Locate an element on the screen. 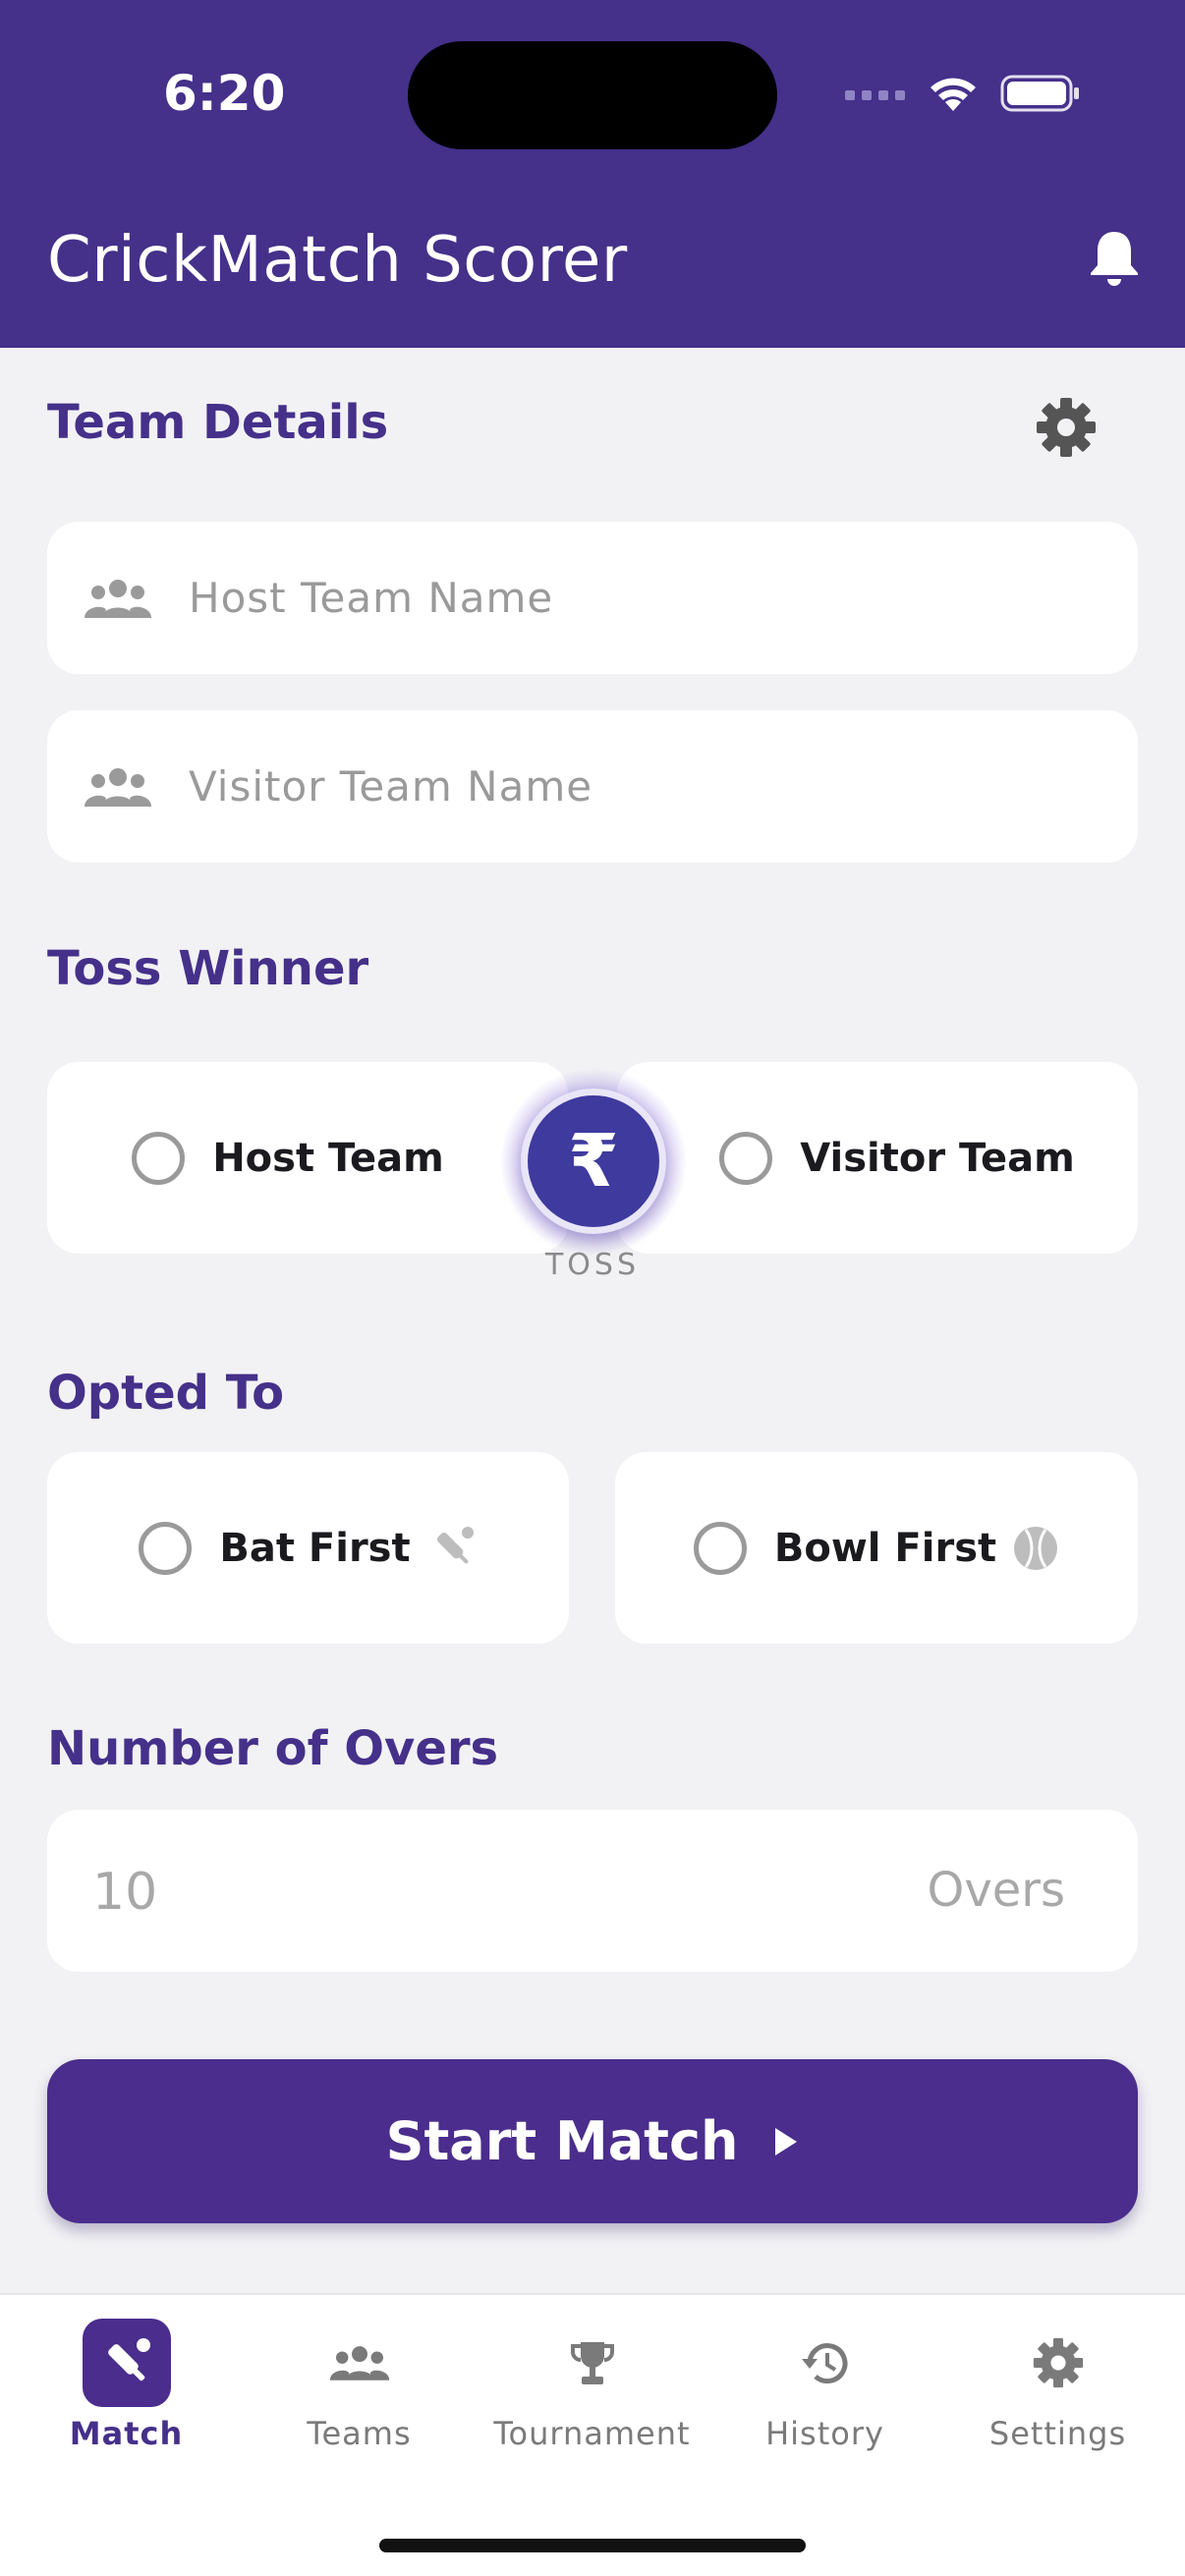  cricket-ball-icon is located at coordinates (1036, 1548).